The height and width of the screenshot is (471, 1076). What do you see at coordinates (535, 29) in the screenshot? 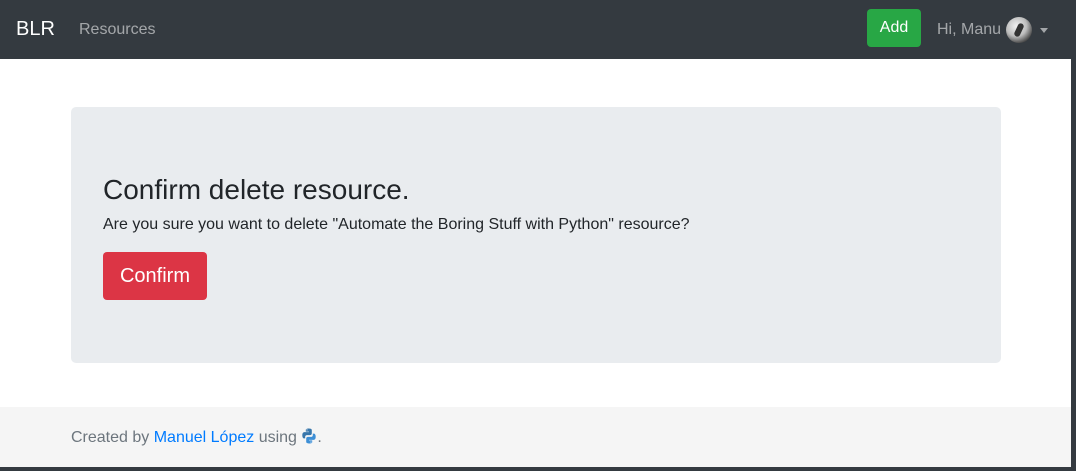
I see `navbar: BLR Resources Add Hi, Manu` at bounding box center [535, 29].